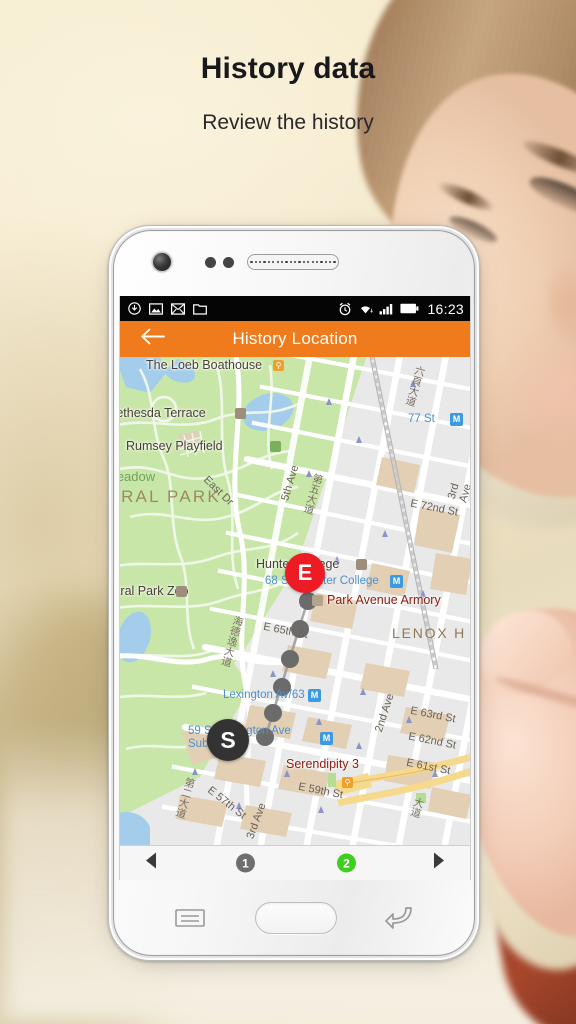 Image resolution: width=576 pixels, height=1024 pixels. What do you see at coordinates (271, 695) in the screenshot?
I see `map-label-lexington-av-63-st: Lexington Av/63 St` at bounding box center [271, 695].